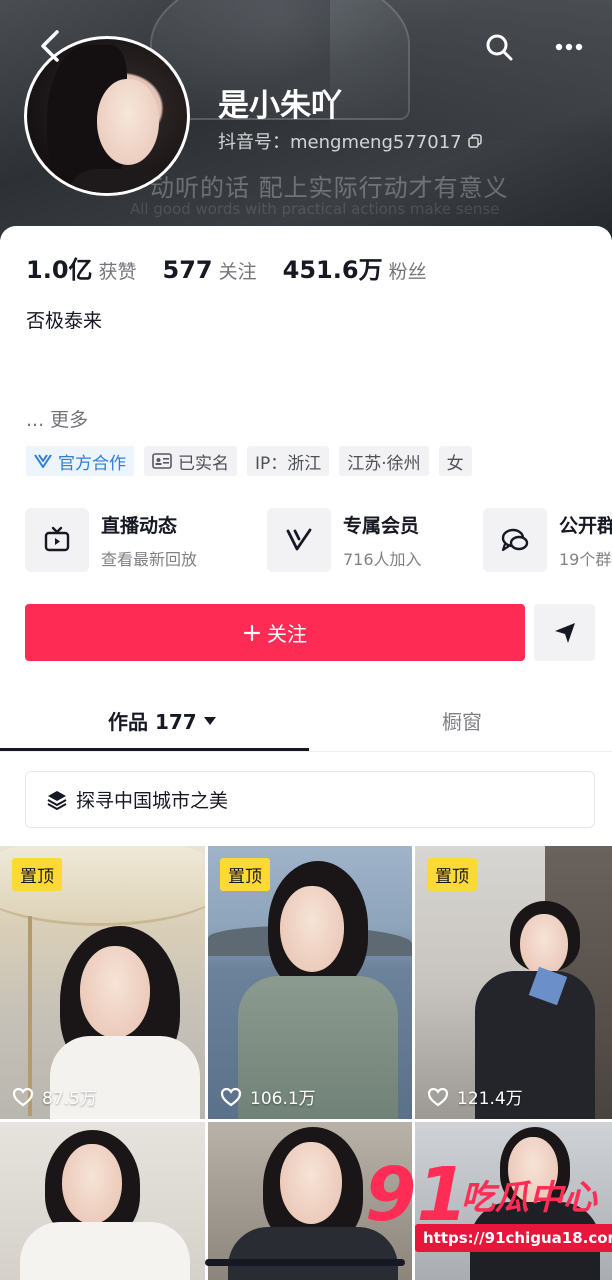  Describe the element at coordinates (209, 720) in the screenshot. I see `caret-down-icon` at that location.